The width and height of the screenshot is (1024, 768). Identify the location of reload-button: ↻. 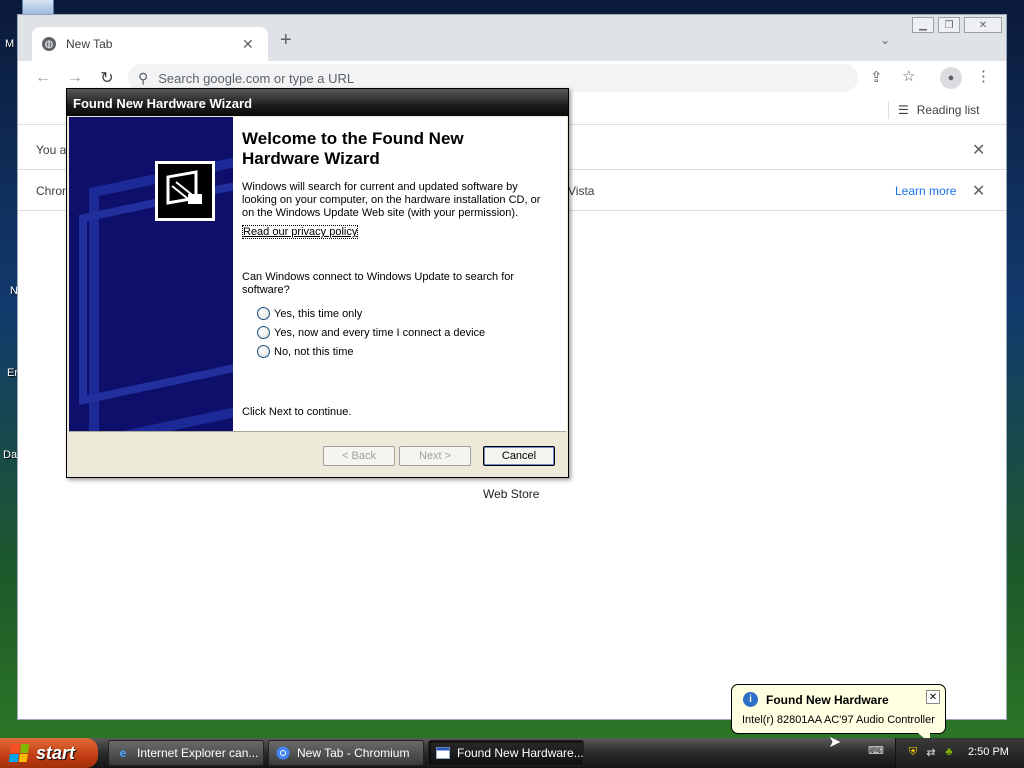
(107, 78).